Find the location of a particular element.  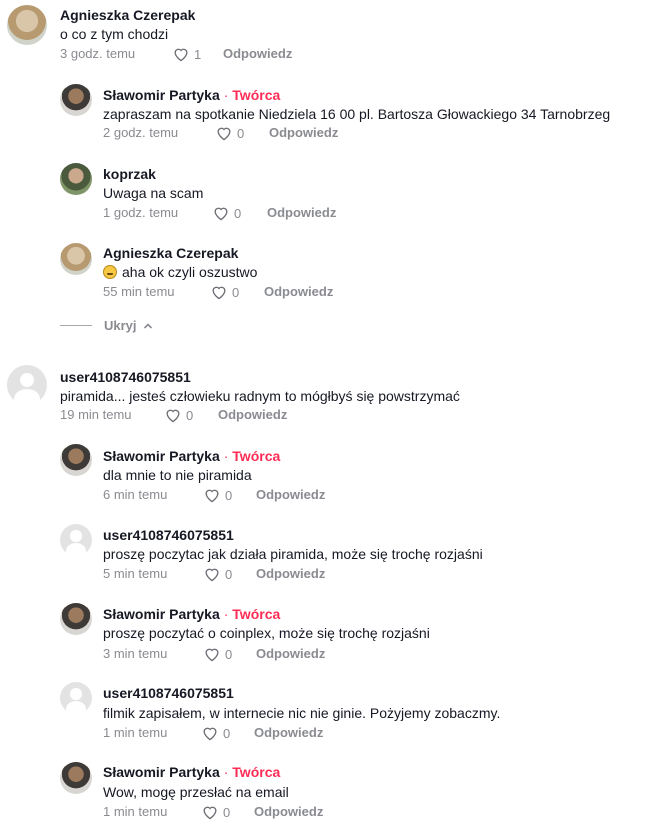

comment-time: 5 min temu is located at coordinates (135, 573).